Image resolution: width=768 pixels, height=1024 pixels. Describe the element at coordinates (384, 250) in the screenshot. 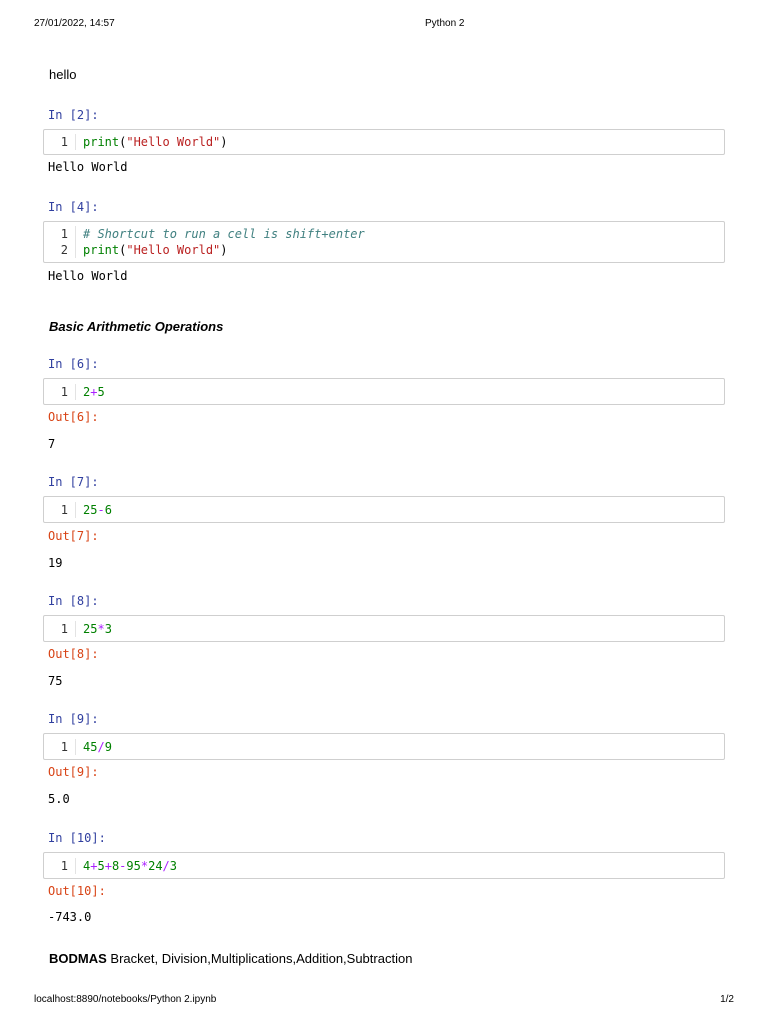

I see `code-line: 2 print("Hello World")` at that location.